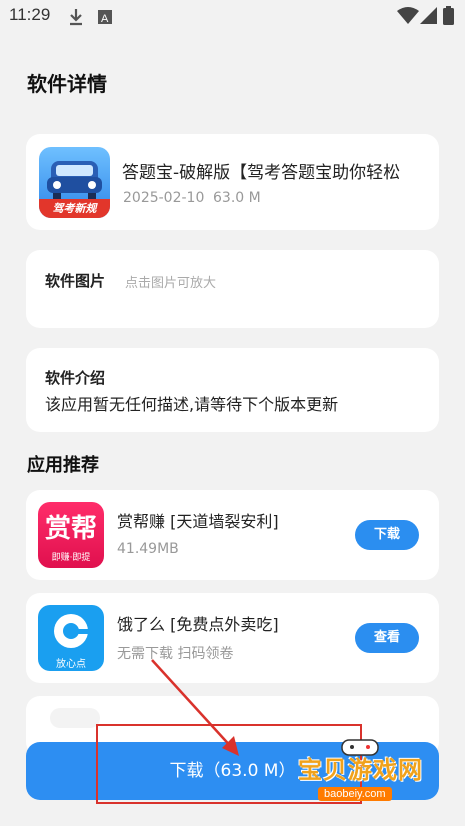  I want to click on item-name: 赏帮赚 [天道墙裂安利], so click(198, 521).